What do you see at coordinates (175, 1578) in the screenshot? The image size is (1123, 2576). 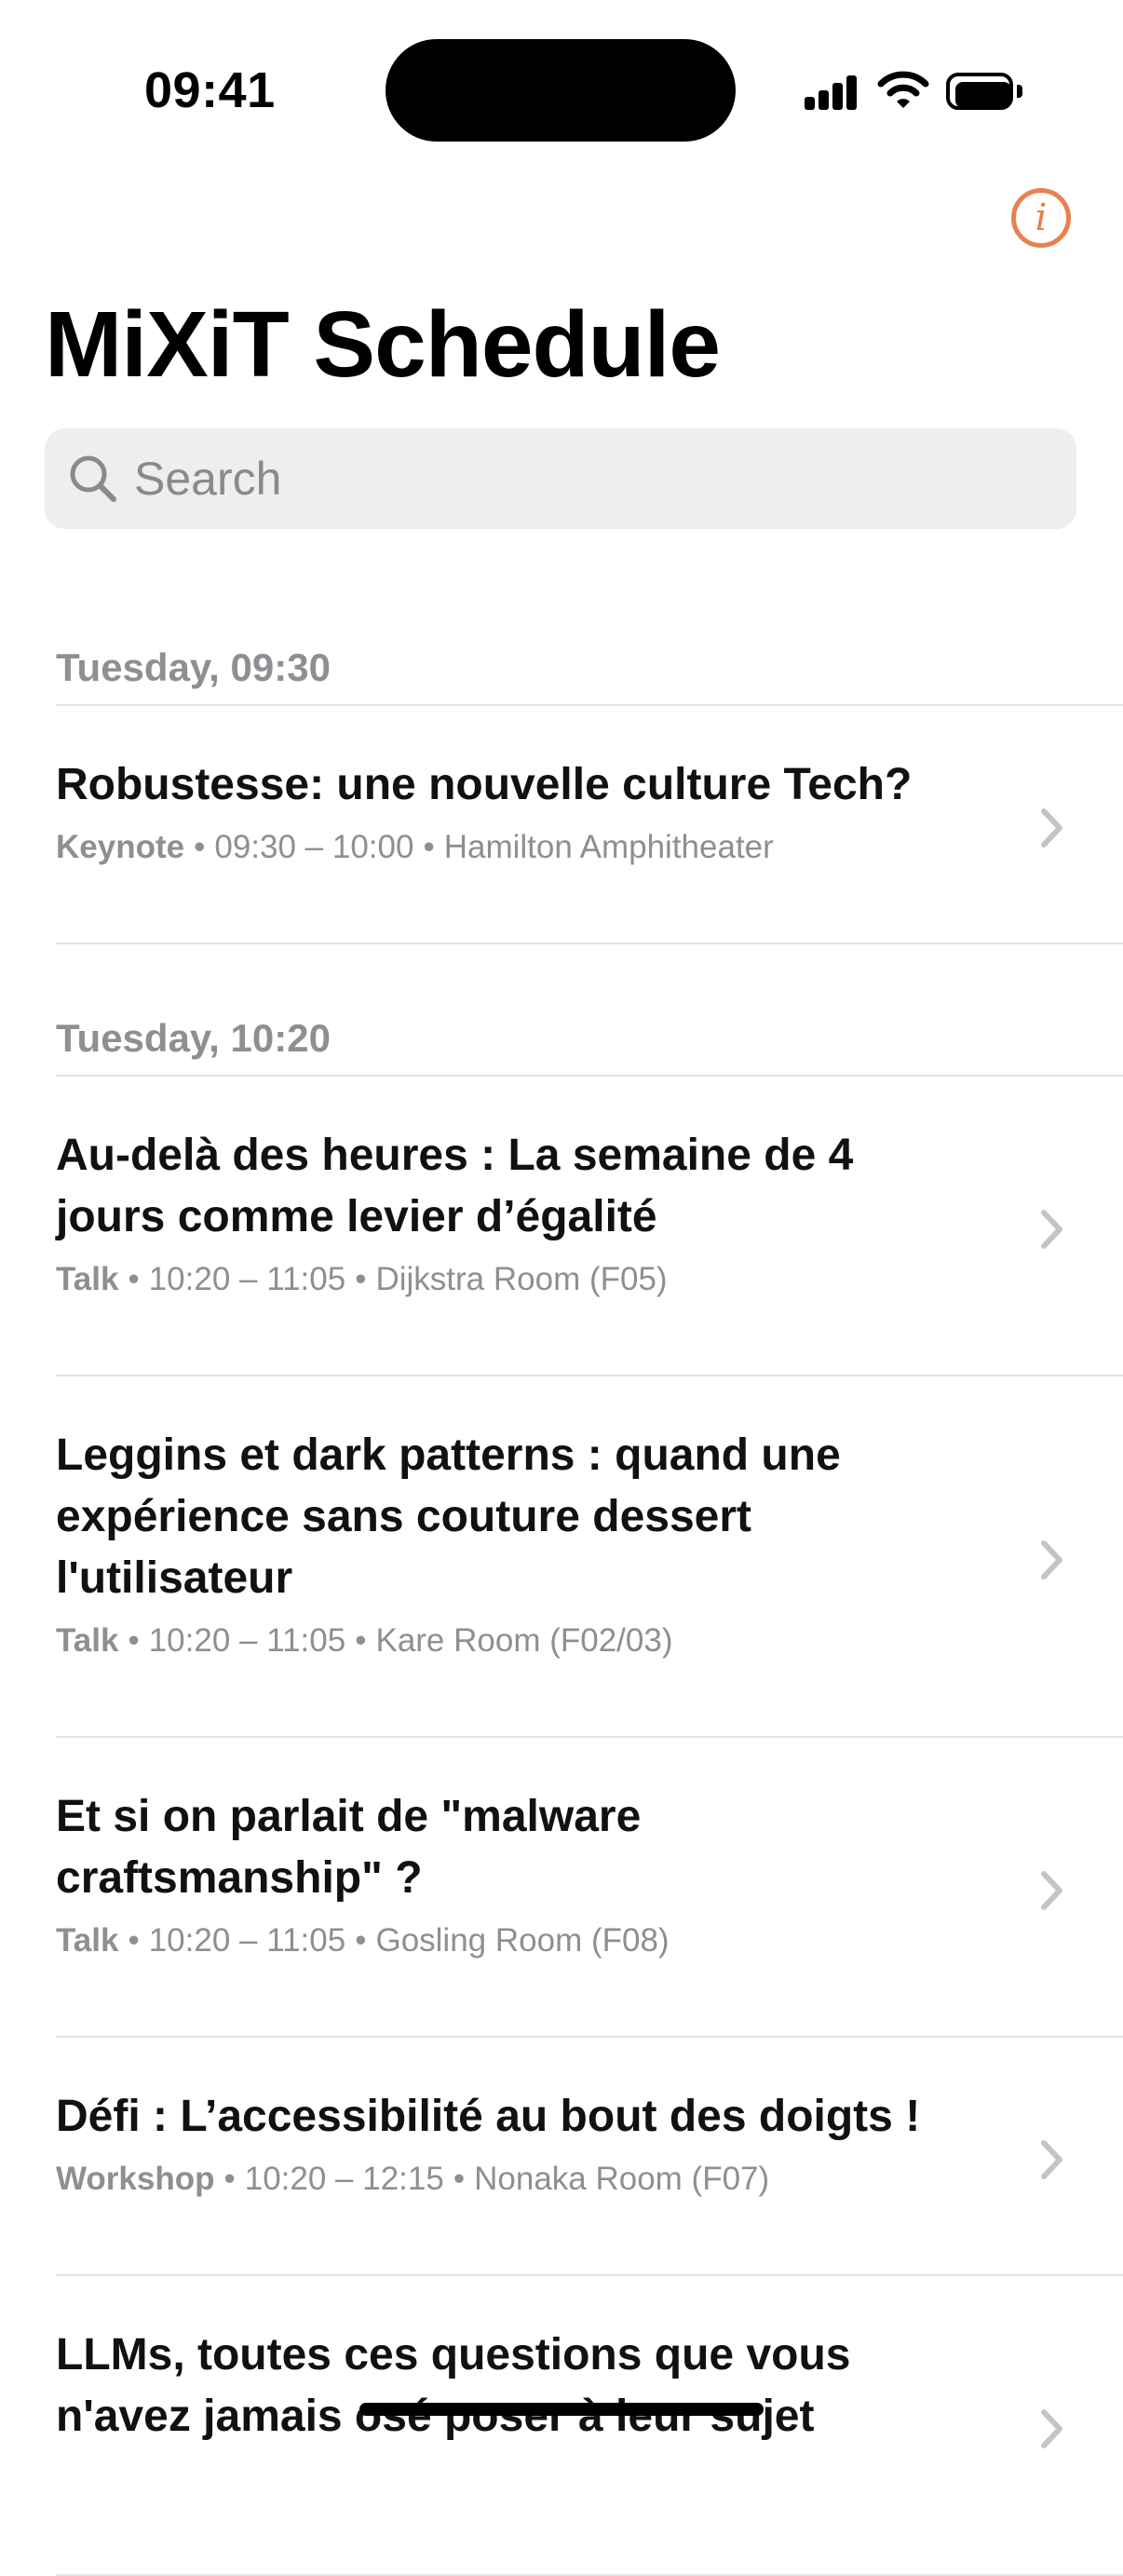 I see `session-title-line: l'utilisateur` at bounding box center [175, 1578].